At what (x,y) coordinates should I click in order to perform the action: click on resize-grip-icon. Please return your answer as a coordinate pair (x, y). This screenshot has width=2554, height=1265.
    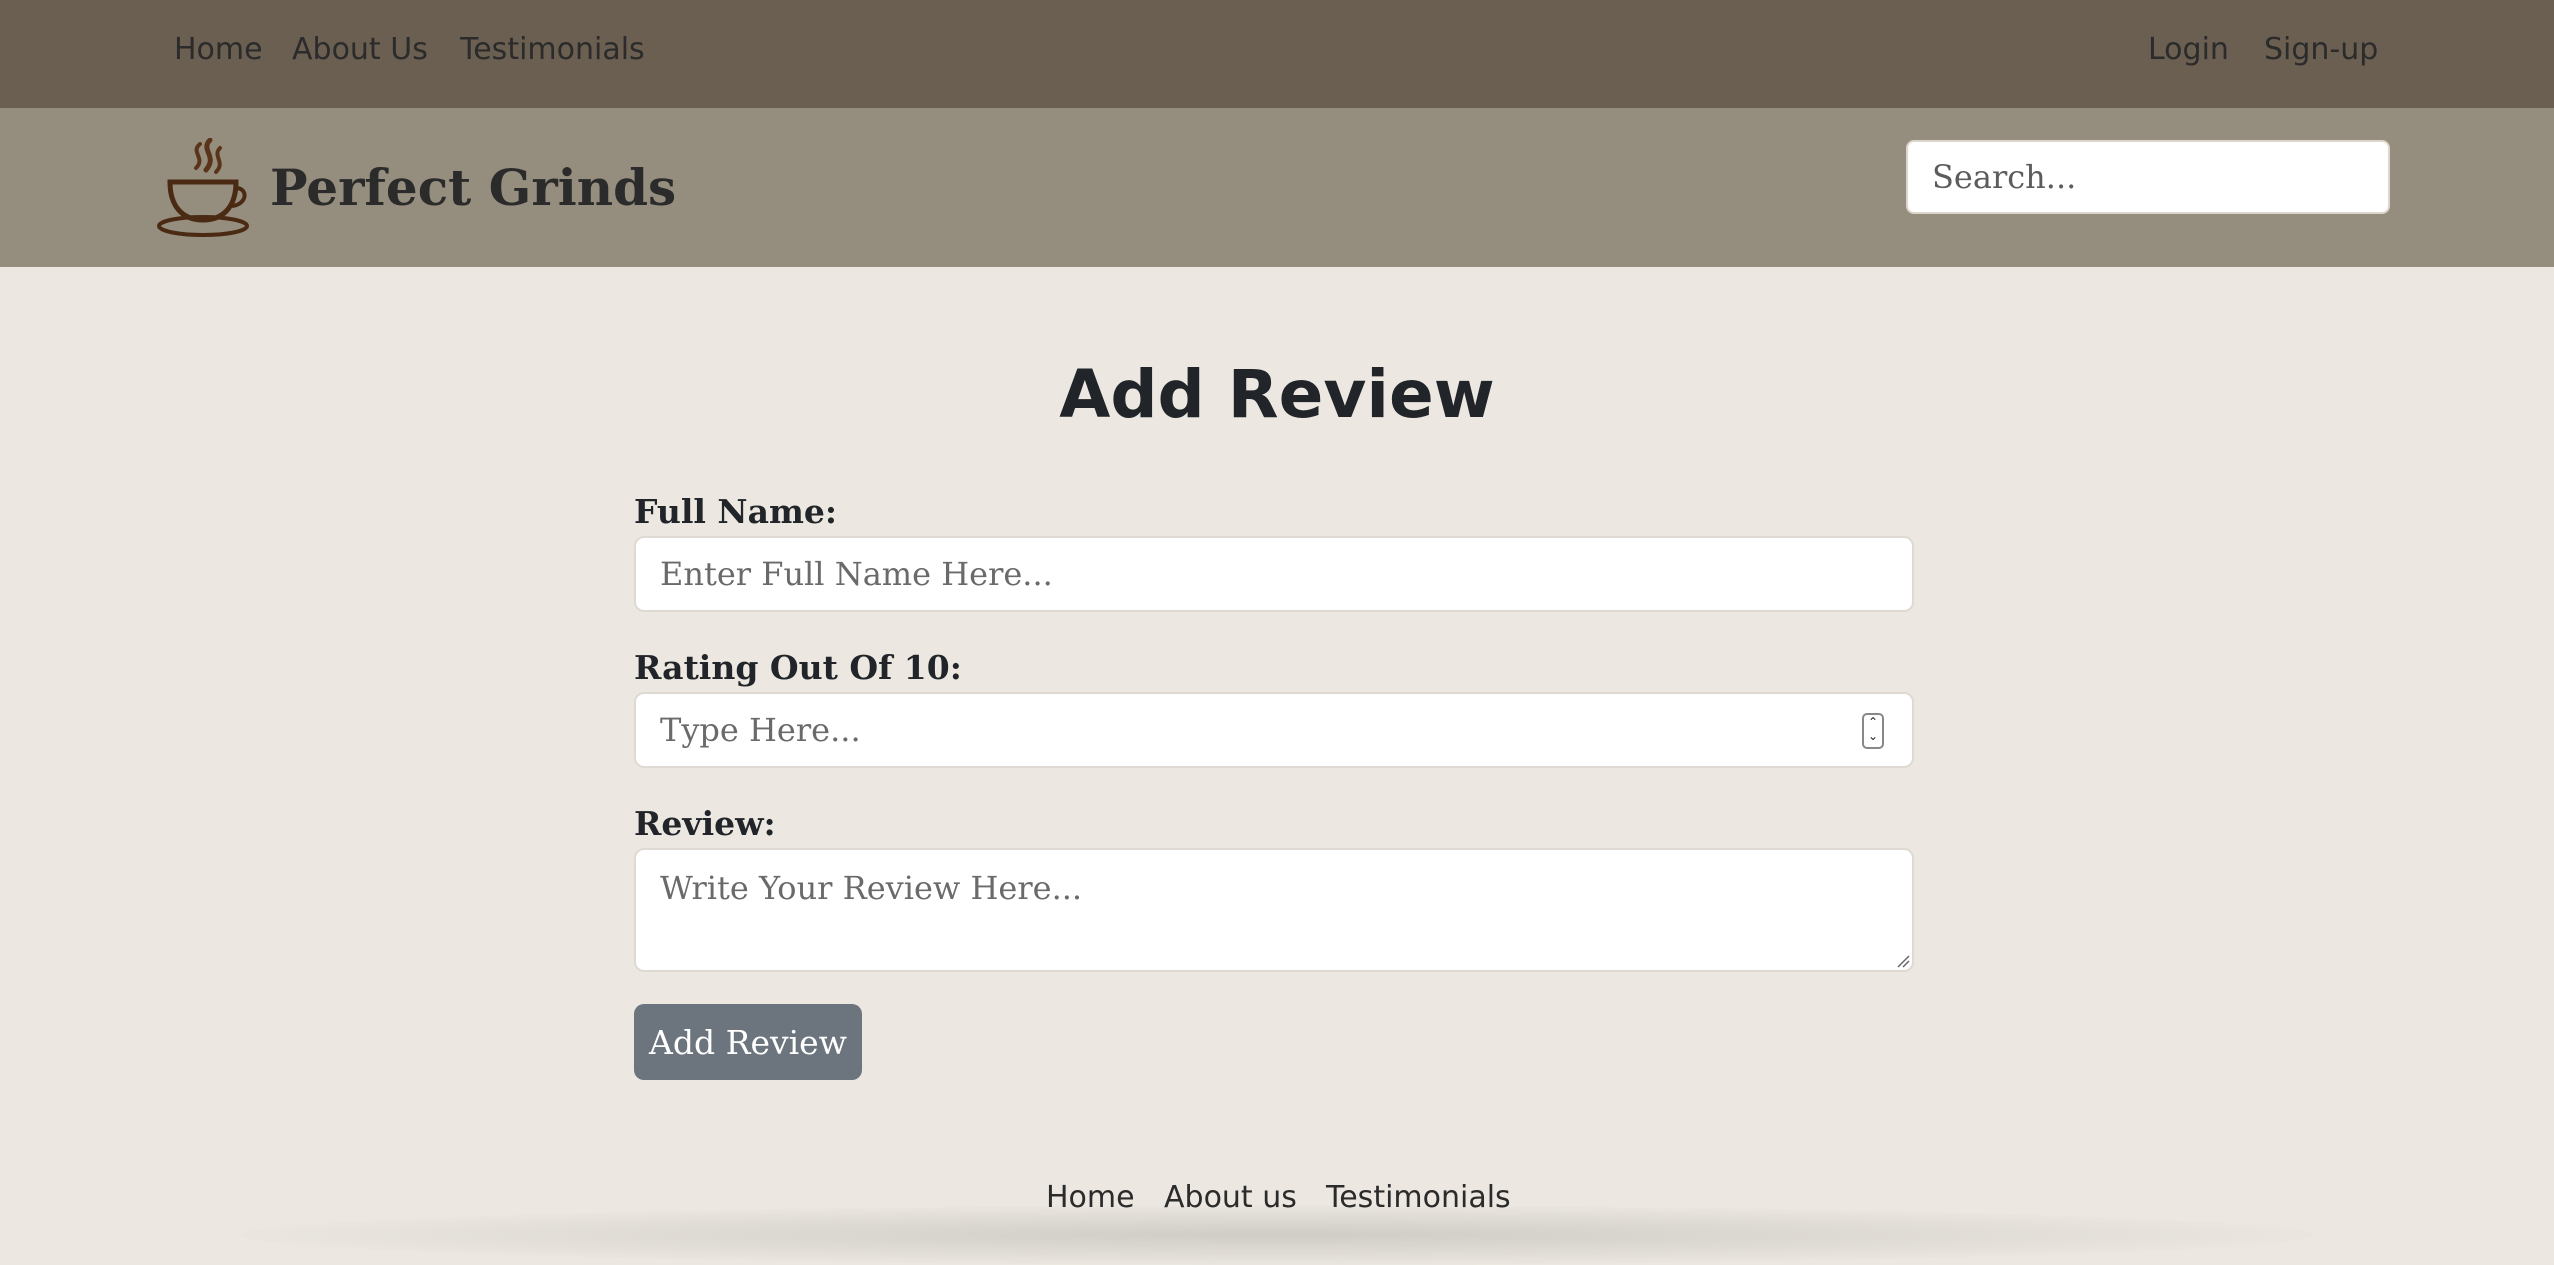
    Looking at the image, I should click on (1903, 961).